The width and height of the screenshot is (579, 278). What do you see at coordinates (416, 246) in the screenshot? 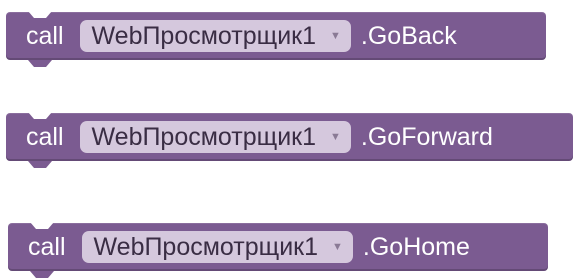
I see `method-name: .GoHome` at bounding box center [416, 246].